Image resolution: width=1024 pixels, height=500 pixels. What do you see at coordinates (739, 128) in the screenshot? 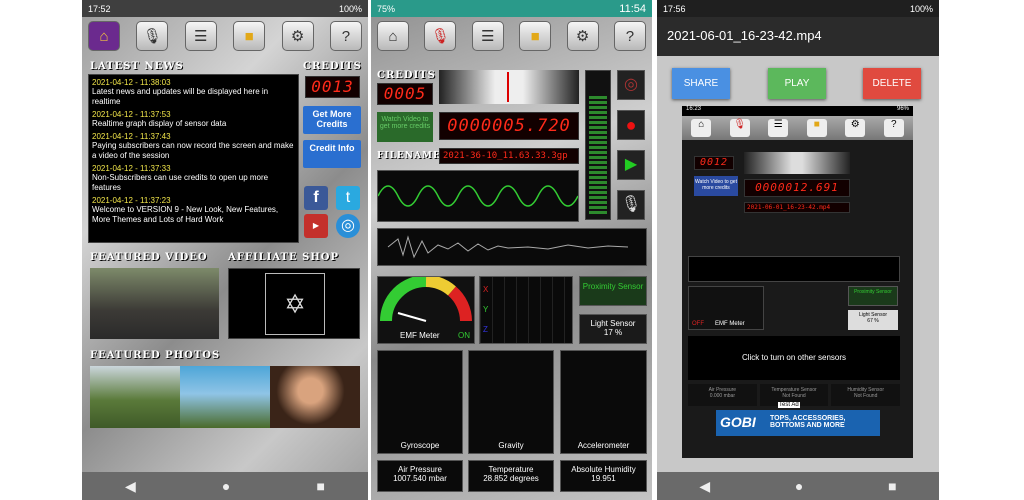
I see `mic-icon: 🎙` at bounding box center [739, 128].